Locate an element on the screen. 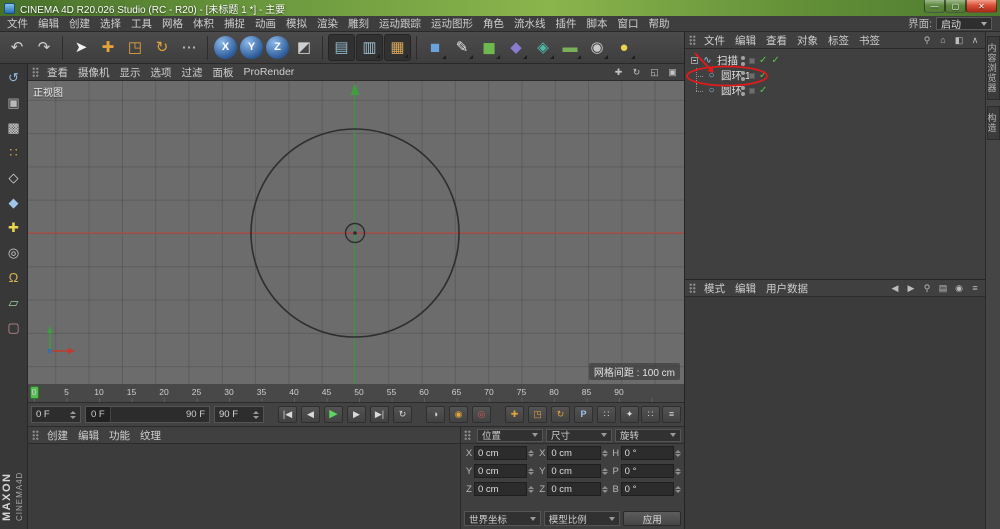 The width and height of the screenshot is (1000, 529). size-y-field: 0 cm is located at coordinates (574, 471).